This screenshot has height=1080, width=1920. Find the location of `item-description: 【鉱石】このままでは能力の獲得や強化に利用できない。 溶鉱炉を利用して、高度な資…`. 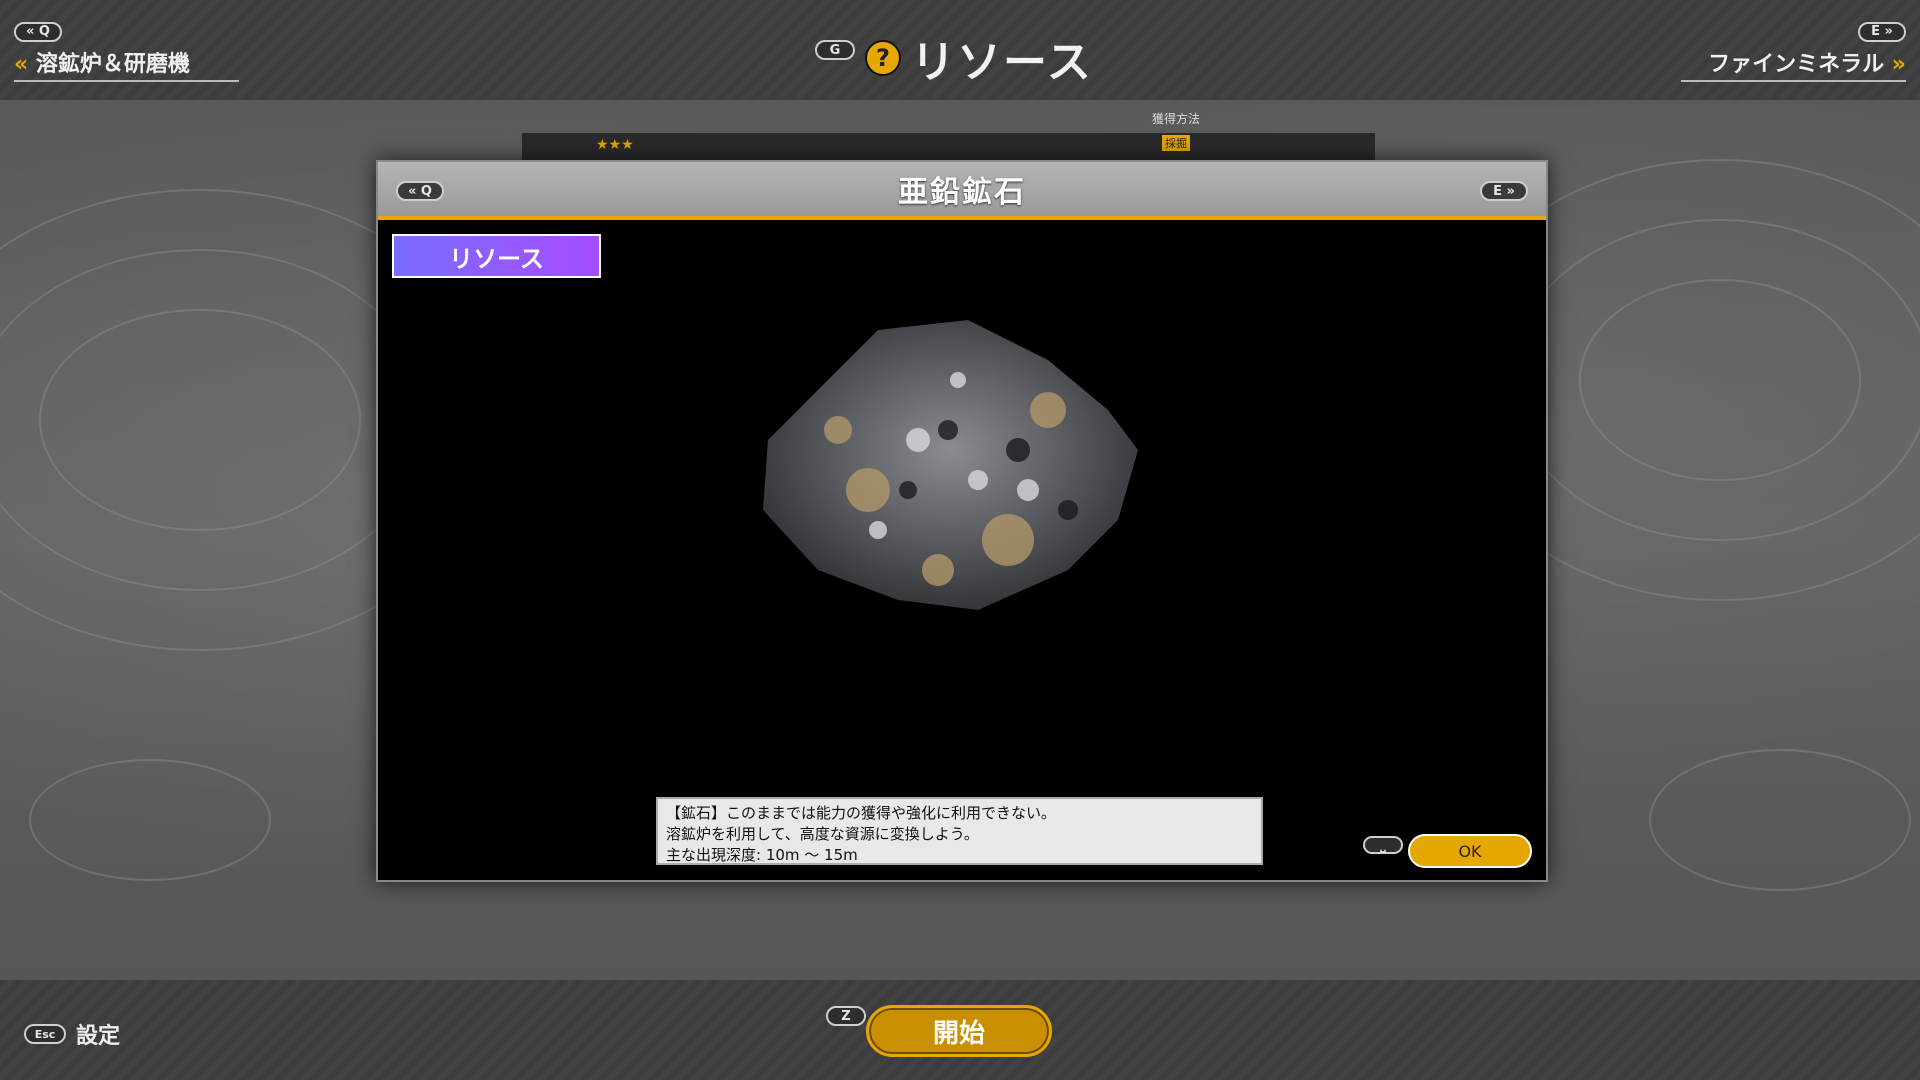

item-description: 【鉱石】このままでは能力の獲得や強化に利用できない。 溶鉱炉を利用して、高度な資… is located at coordinates (959, 831).